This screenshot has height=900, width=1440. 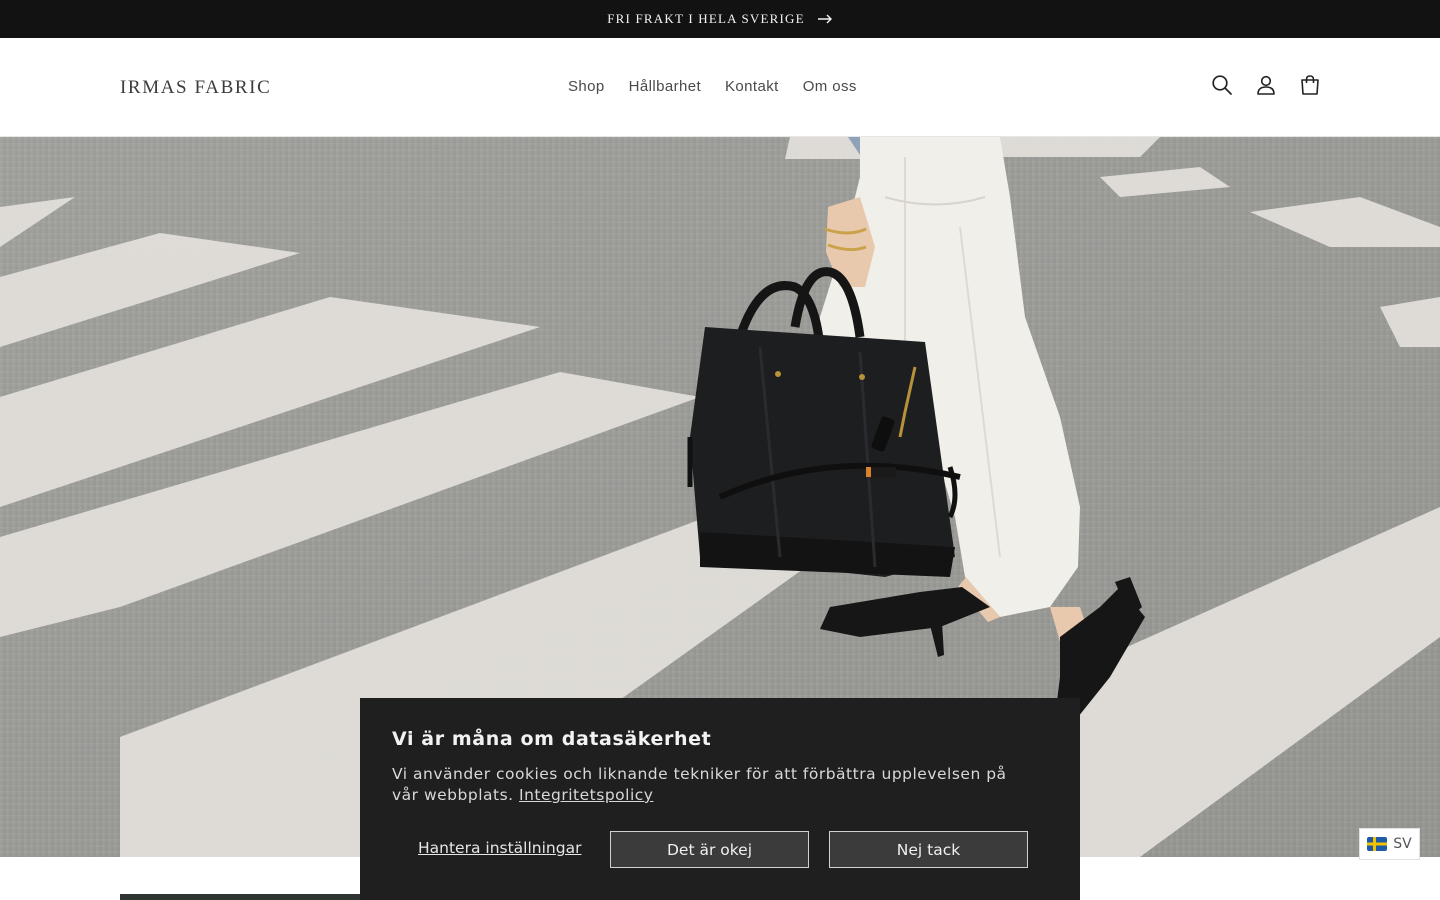 I want to click on arrow-right-icon, so click(x=824, y=19).